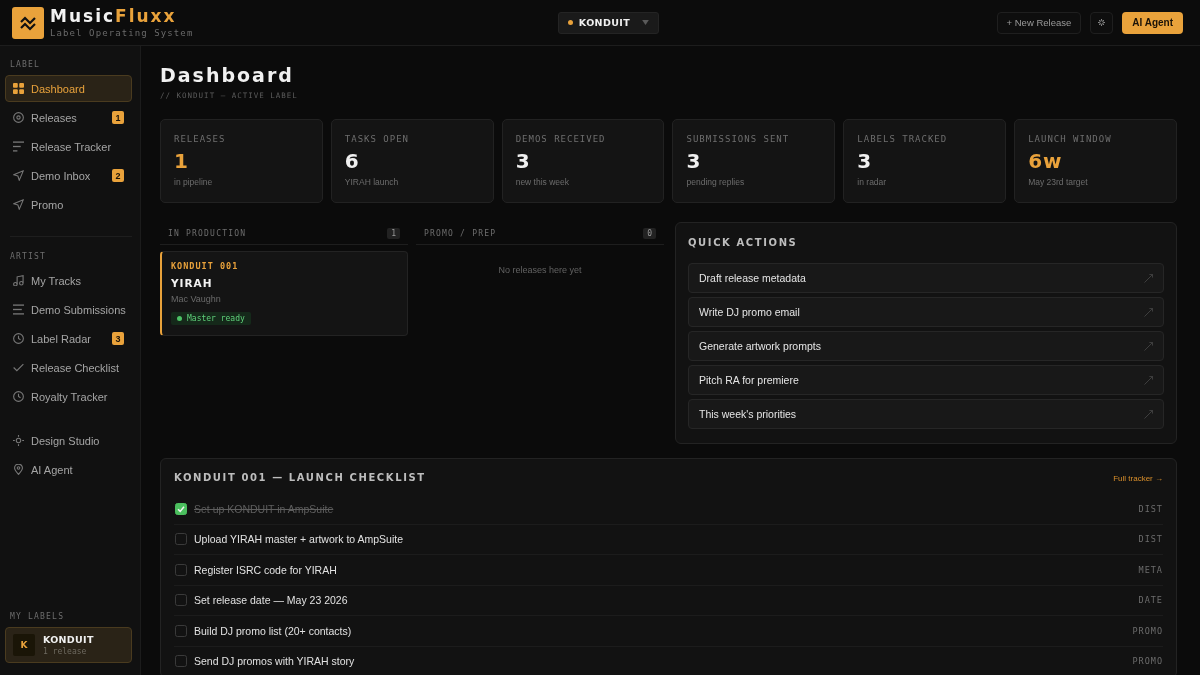  I want to click on stat-label: SUBMISSIONS SENT, so click(738, 139).